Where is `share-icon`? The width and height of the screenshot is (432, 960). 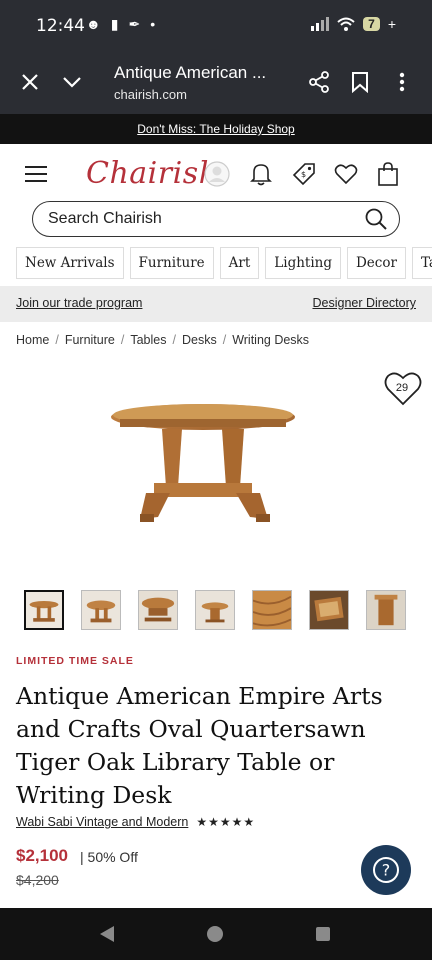
share-icon is located at coordinates (319, 82).